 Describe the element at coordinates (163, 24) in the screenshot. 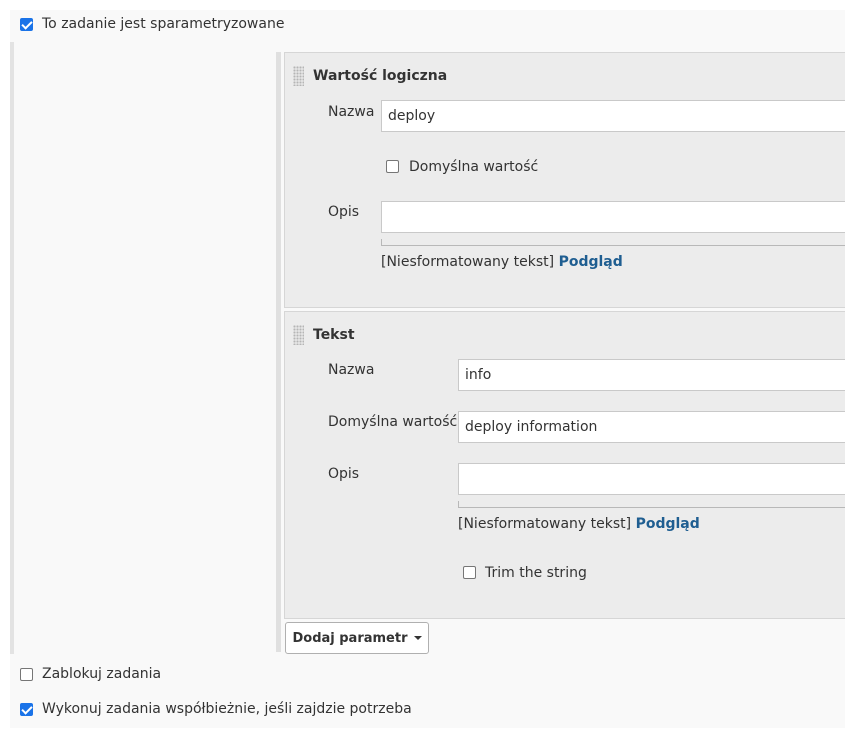

I see `parameterized-label: To zadanie jest sparametryzowane` at that location.